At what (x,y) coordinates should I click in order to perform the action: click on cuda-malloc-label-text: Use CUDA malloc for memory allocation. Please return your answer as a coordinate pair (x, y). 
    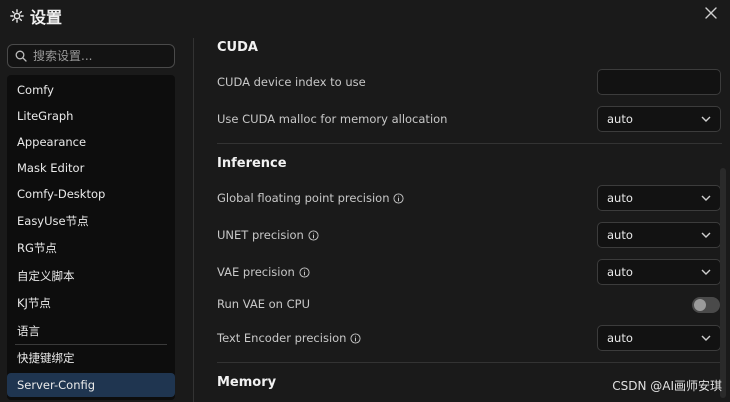
    Looking at the image, I should click on (332, 119).